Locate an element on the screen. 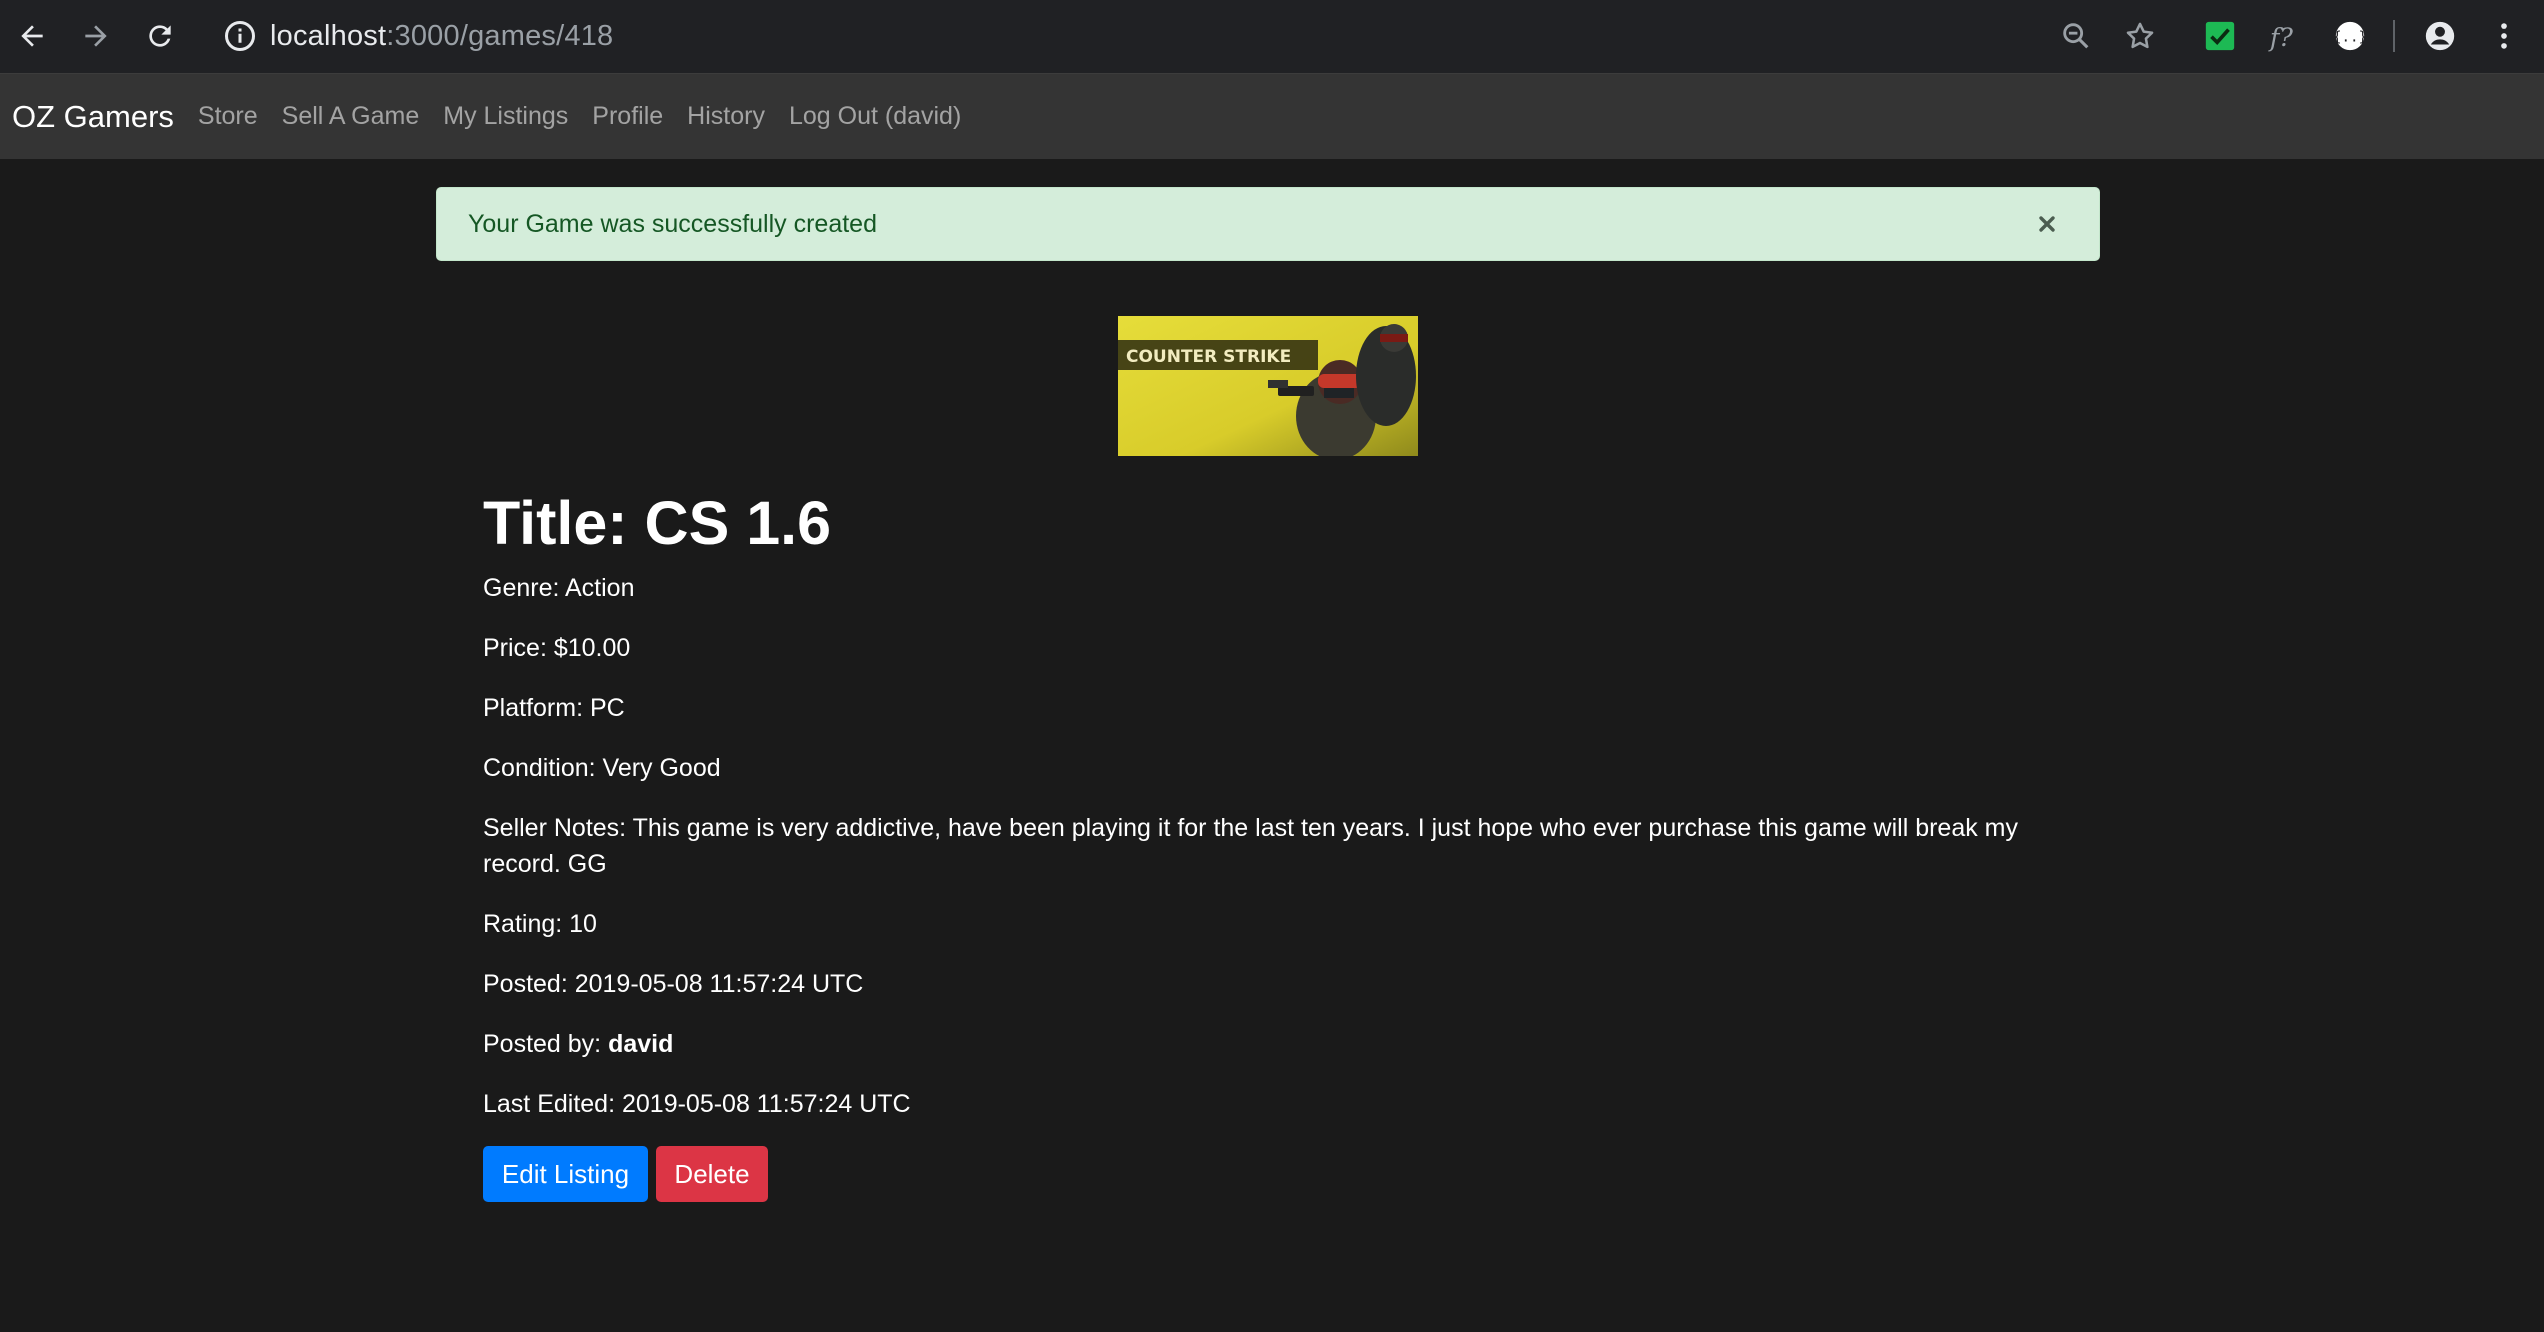 The image size is (2544, 1332). reload-button is located at coordinates (160, 36).